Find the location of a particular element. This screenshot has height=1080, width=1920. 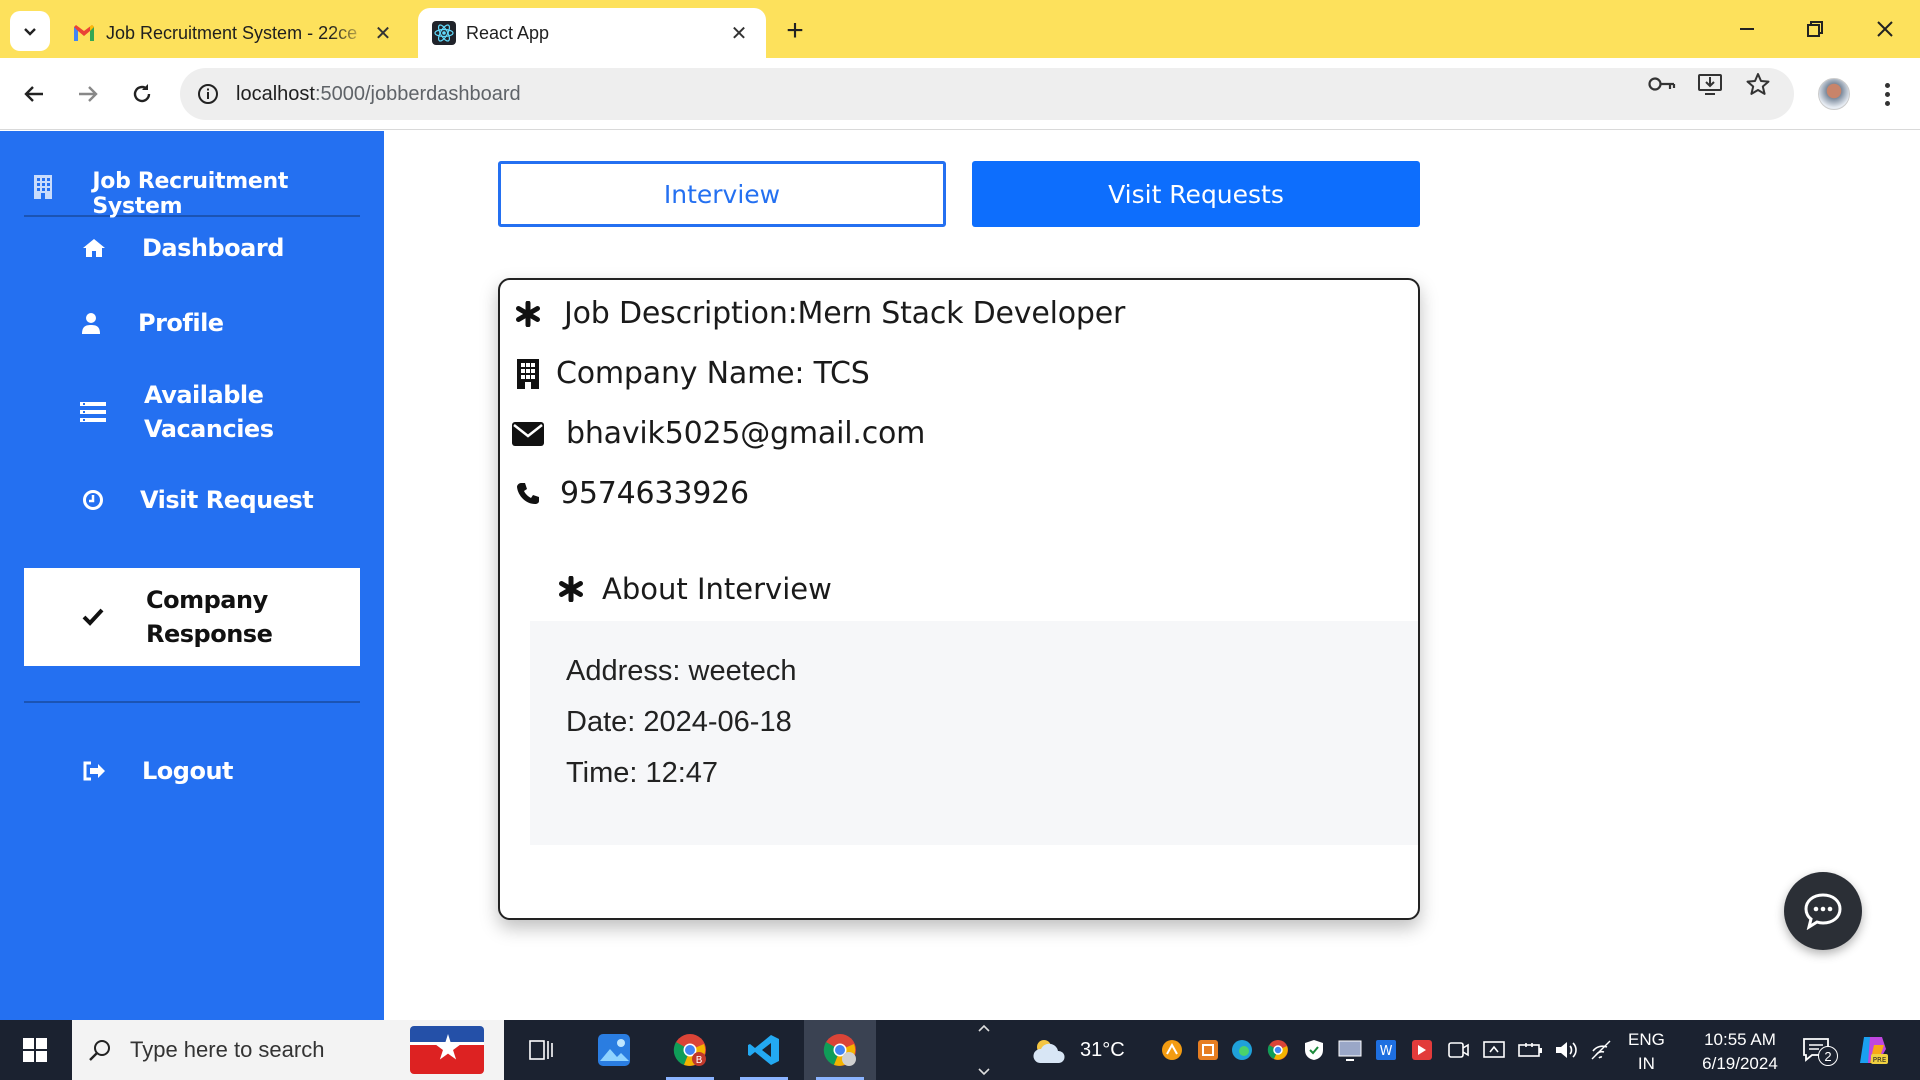

battery-icon is located at coordinates (1530, 1050).